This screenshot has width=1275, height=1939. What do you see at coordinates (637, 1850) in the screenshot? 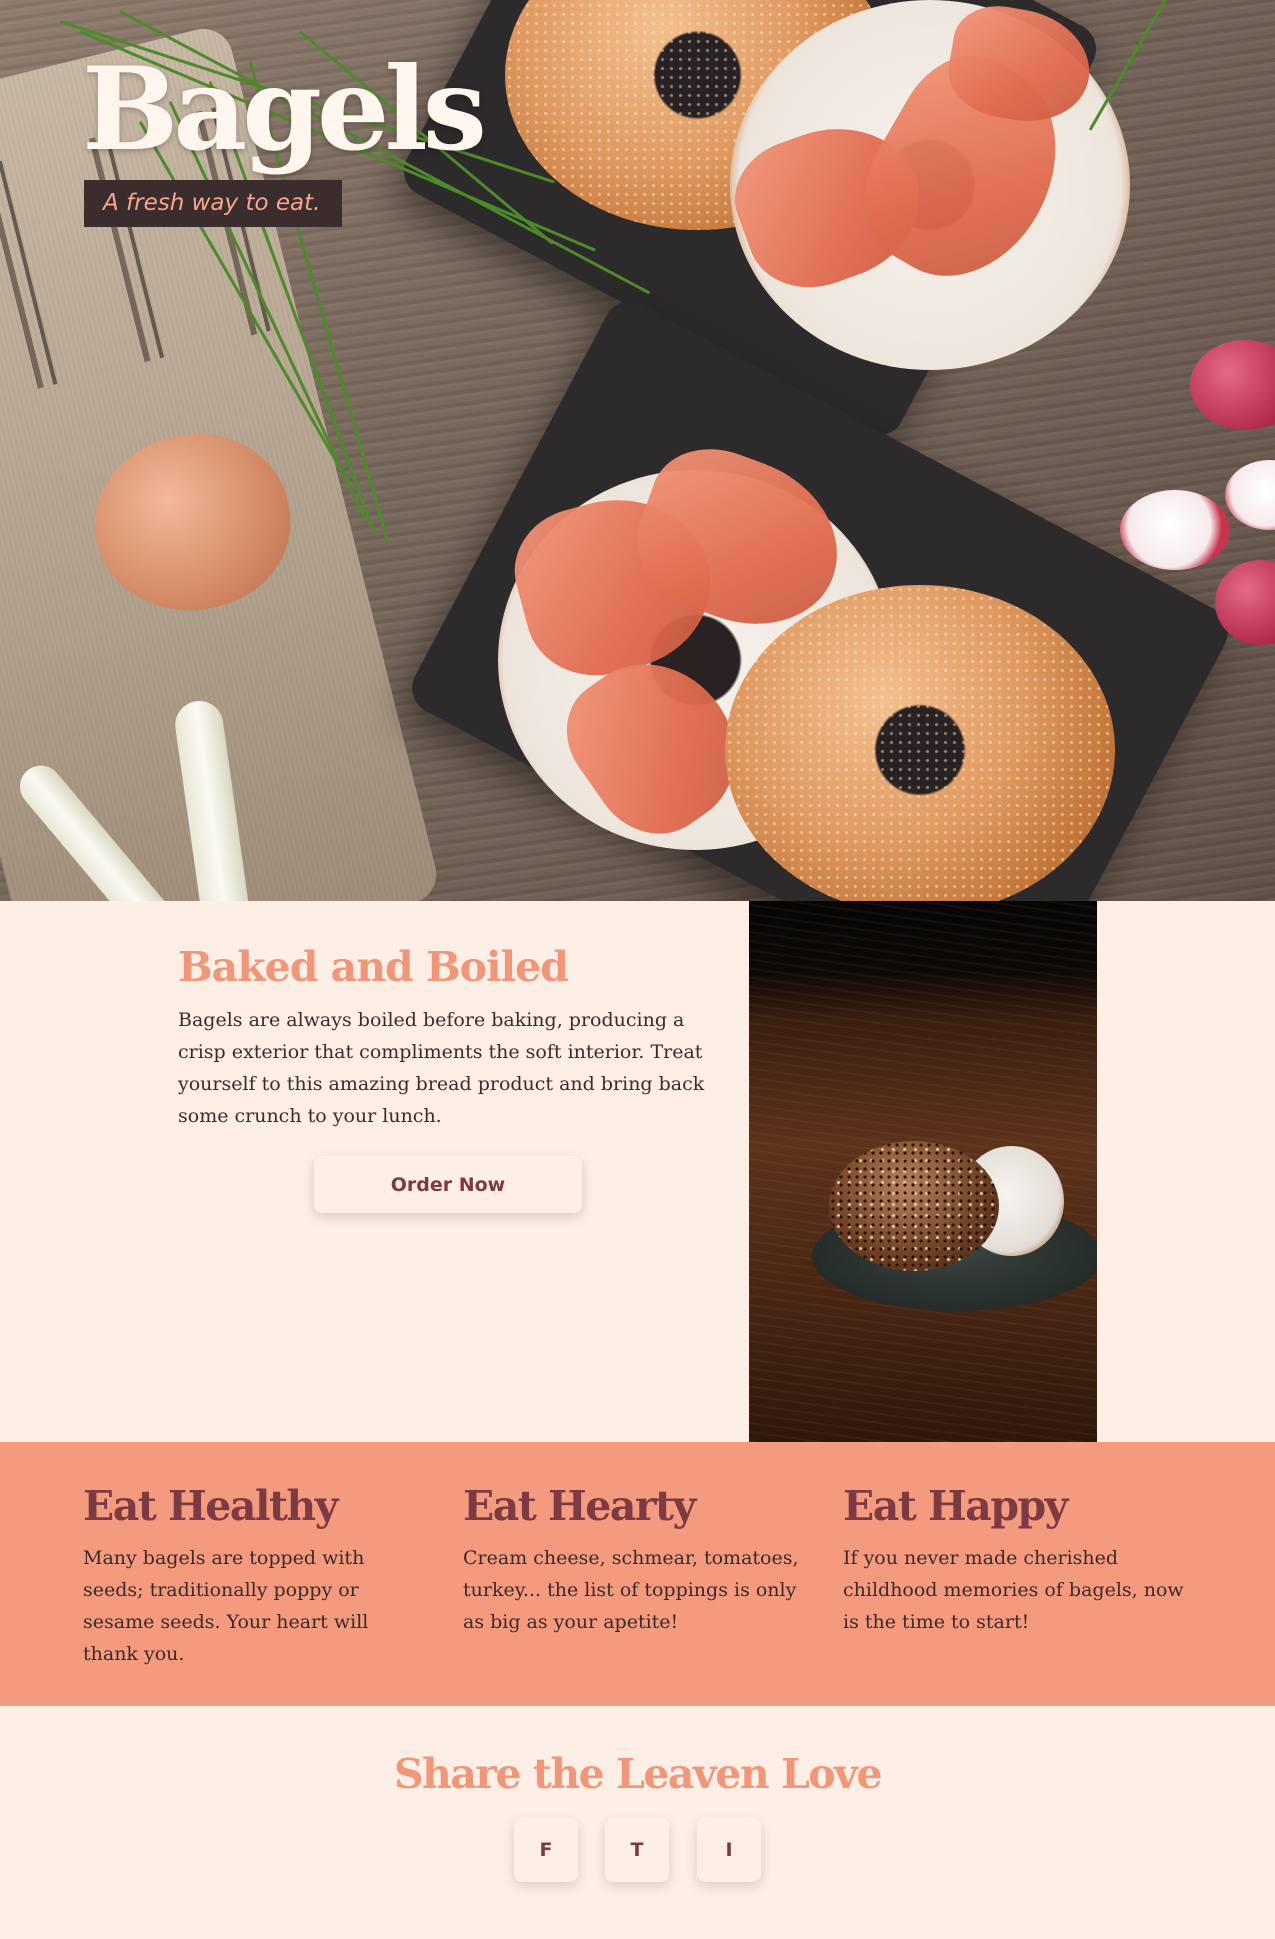
I see `twitter-share-button: T` at bounding box center [637, 1850].